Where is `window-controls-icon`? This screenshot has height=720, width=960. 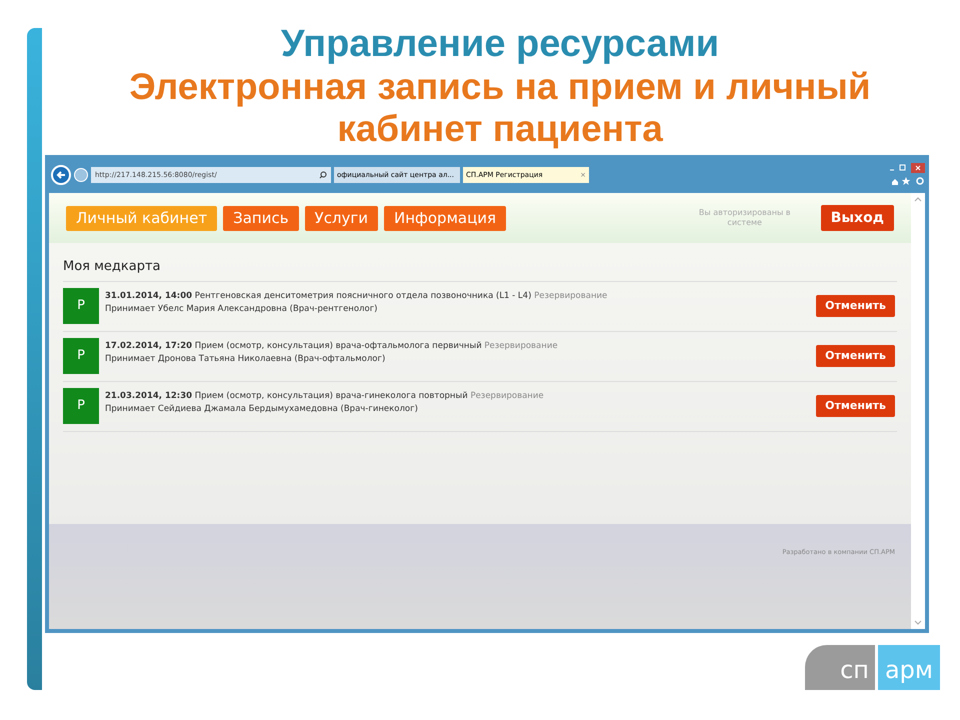 window-controls-icon is located at coordinates (907, 175).